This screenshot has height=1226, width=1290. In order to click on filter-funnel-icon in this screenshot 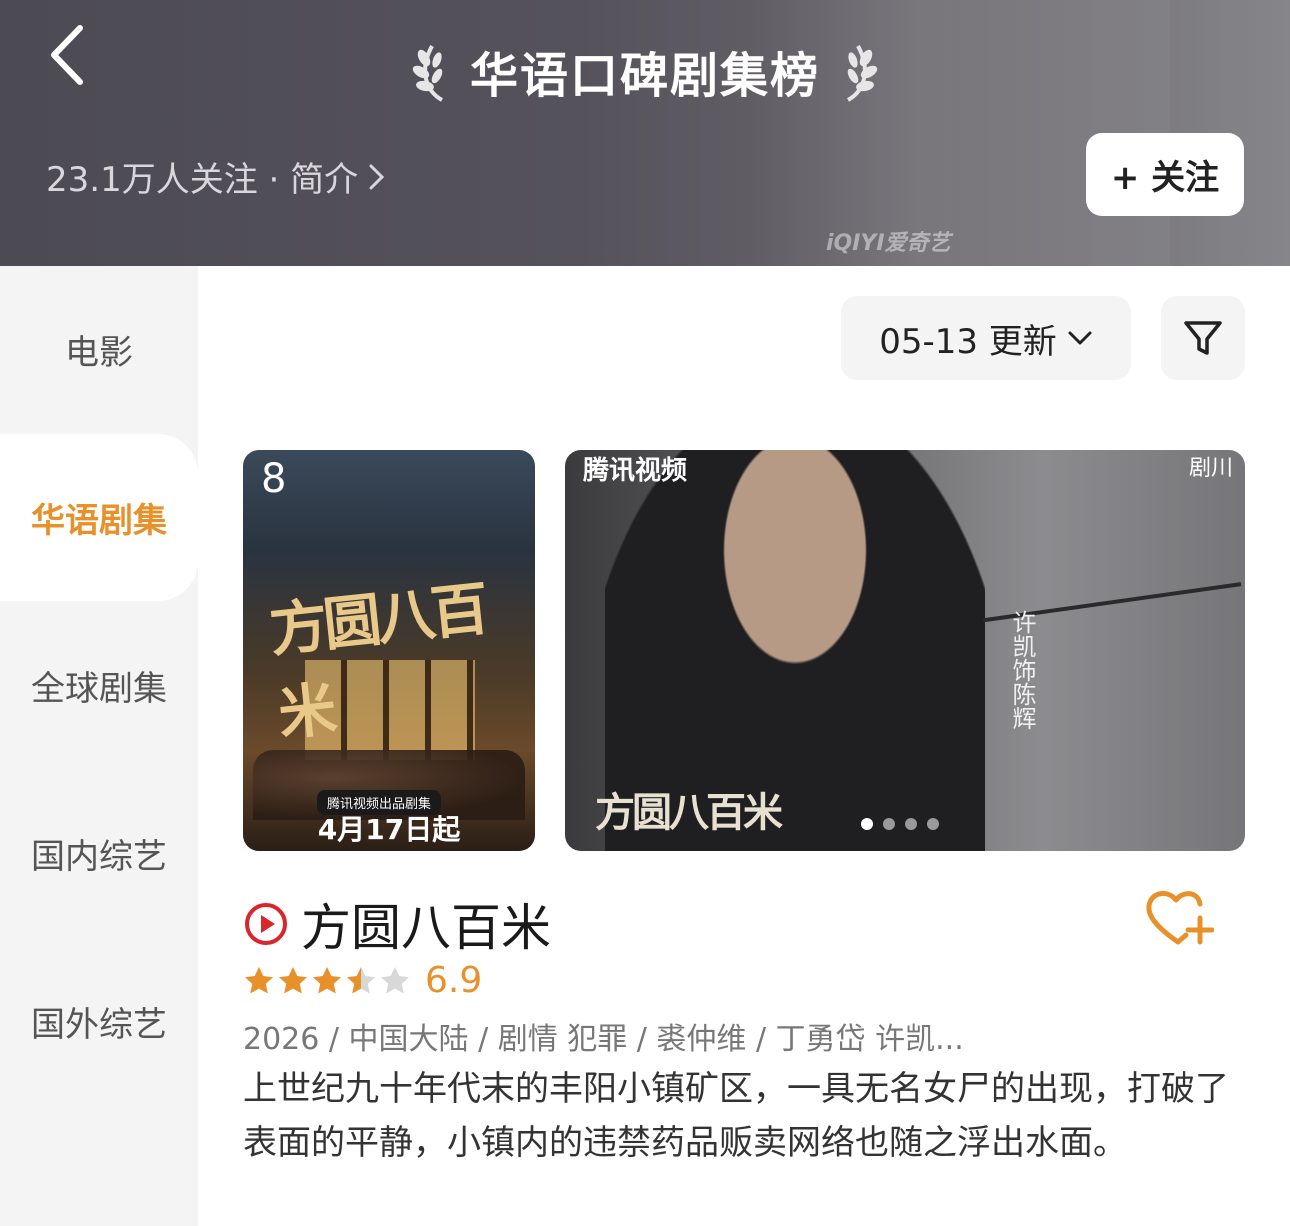, I will do `click(1203, 338)`.